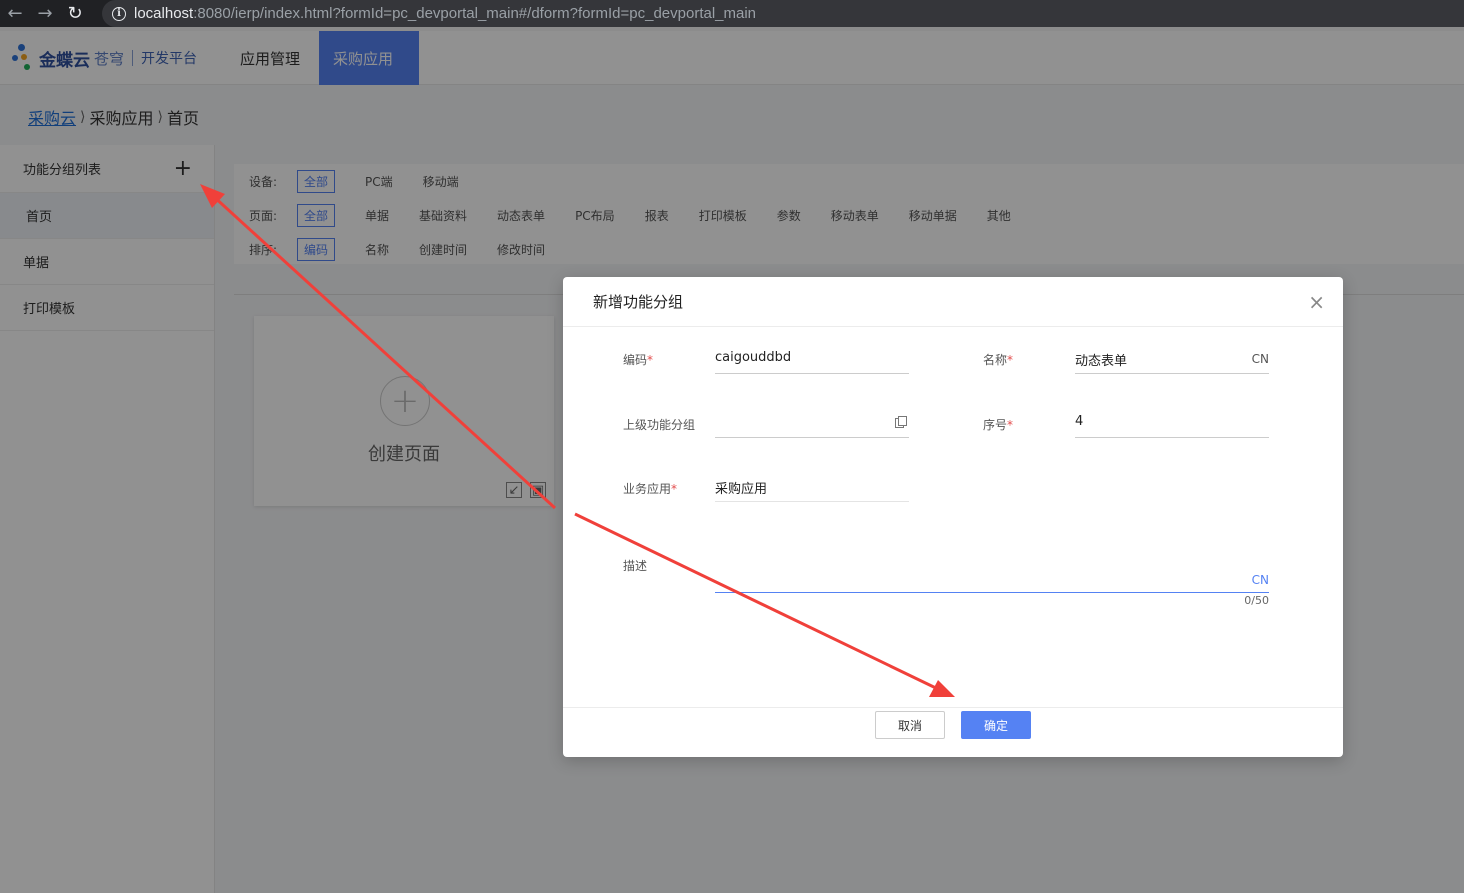 The image size is (1464, 893). Describe the element at coordinates (119, 13) in the screenshot. I see `info-icon: i` at that location.